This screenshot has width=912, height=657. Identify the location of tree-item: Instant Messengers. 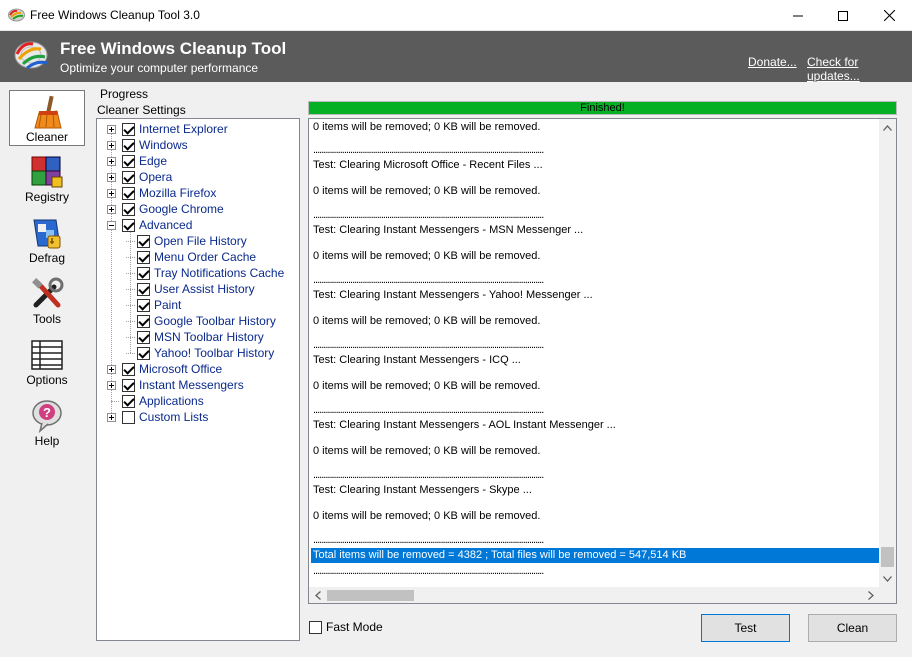
(175, 385).